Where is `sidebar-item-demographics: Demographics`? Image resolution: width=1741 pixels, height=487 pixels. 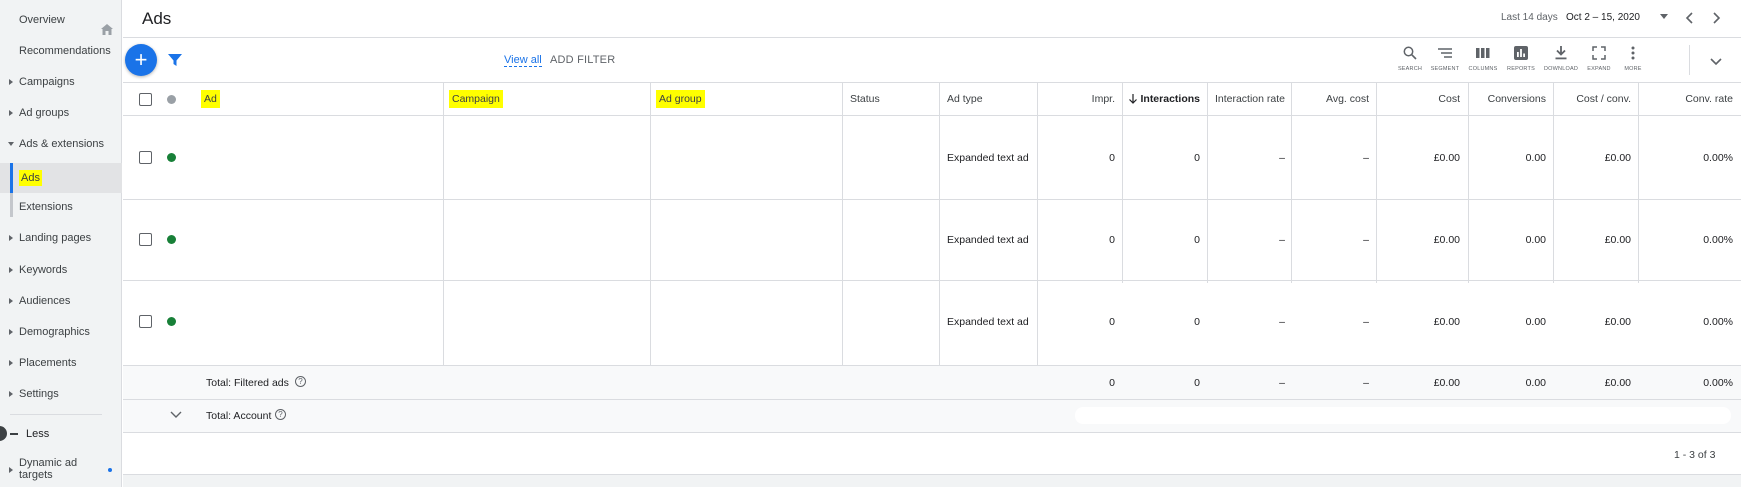 sidebar-item-demographics: Demographics is located at coordinates (61, 332).